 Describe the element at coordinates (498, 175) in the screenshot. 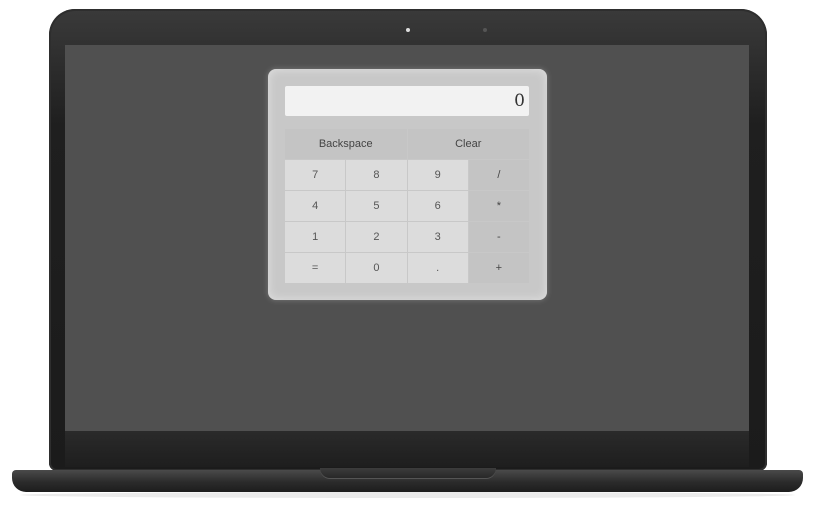

I see `divide-button: /` at that location.